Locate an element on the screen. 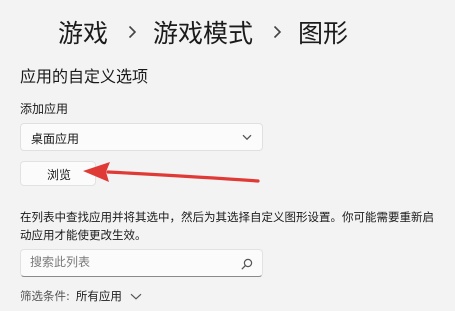 The width and height of the screenshot is (455, 311). browse-label: 浏览 is located at coordinates (59, 175).